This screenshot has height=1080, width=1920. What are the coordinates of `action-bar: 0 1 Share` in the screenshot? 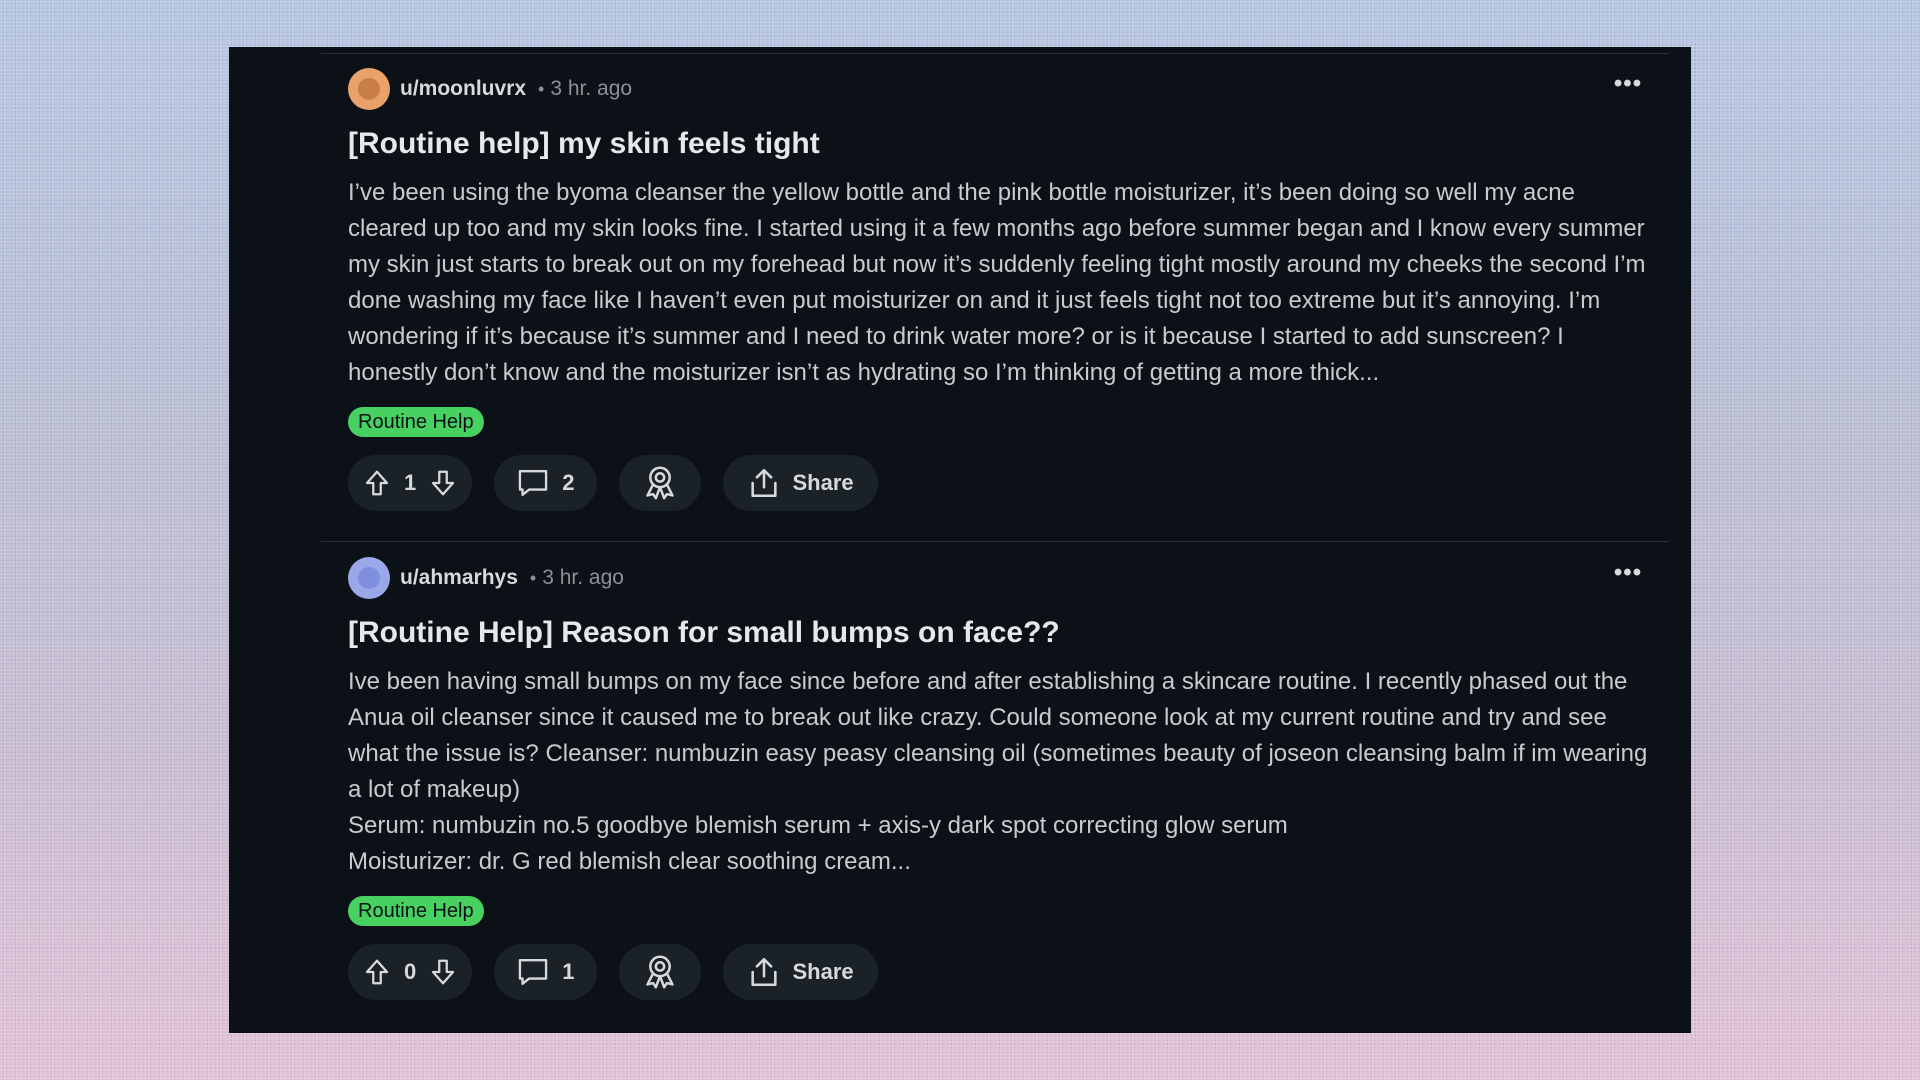 It's located at (998, 972).